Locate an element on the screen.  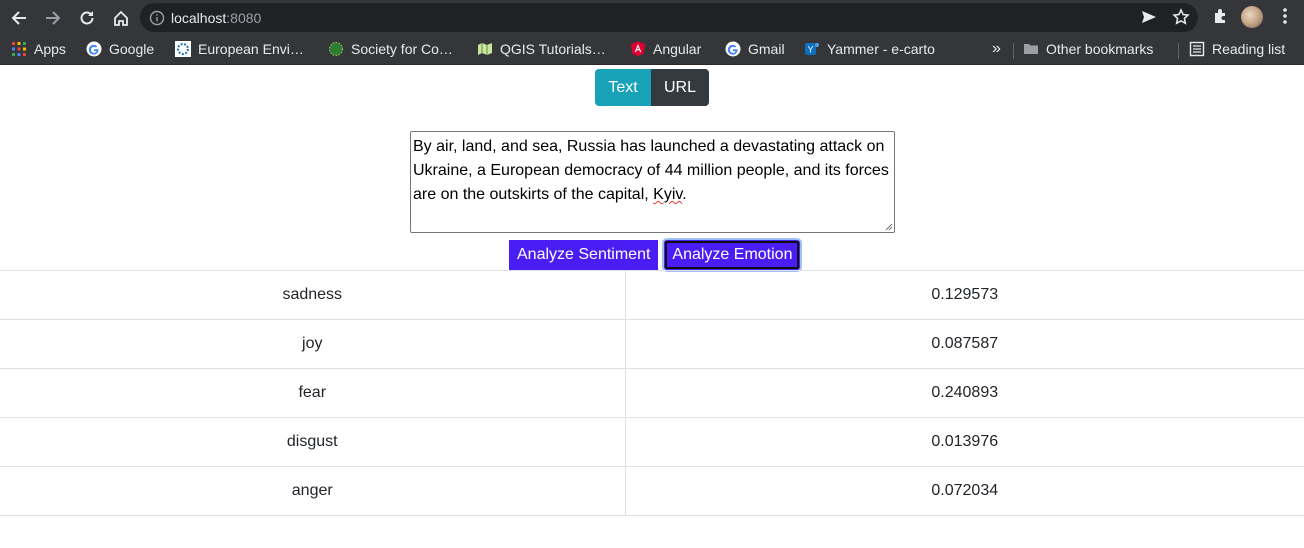
emotion-label: fear is located at coordinates (313, 393).